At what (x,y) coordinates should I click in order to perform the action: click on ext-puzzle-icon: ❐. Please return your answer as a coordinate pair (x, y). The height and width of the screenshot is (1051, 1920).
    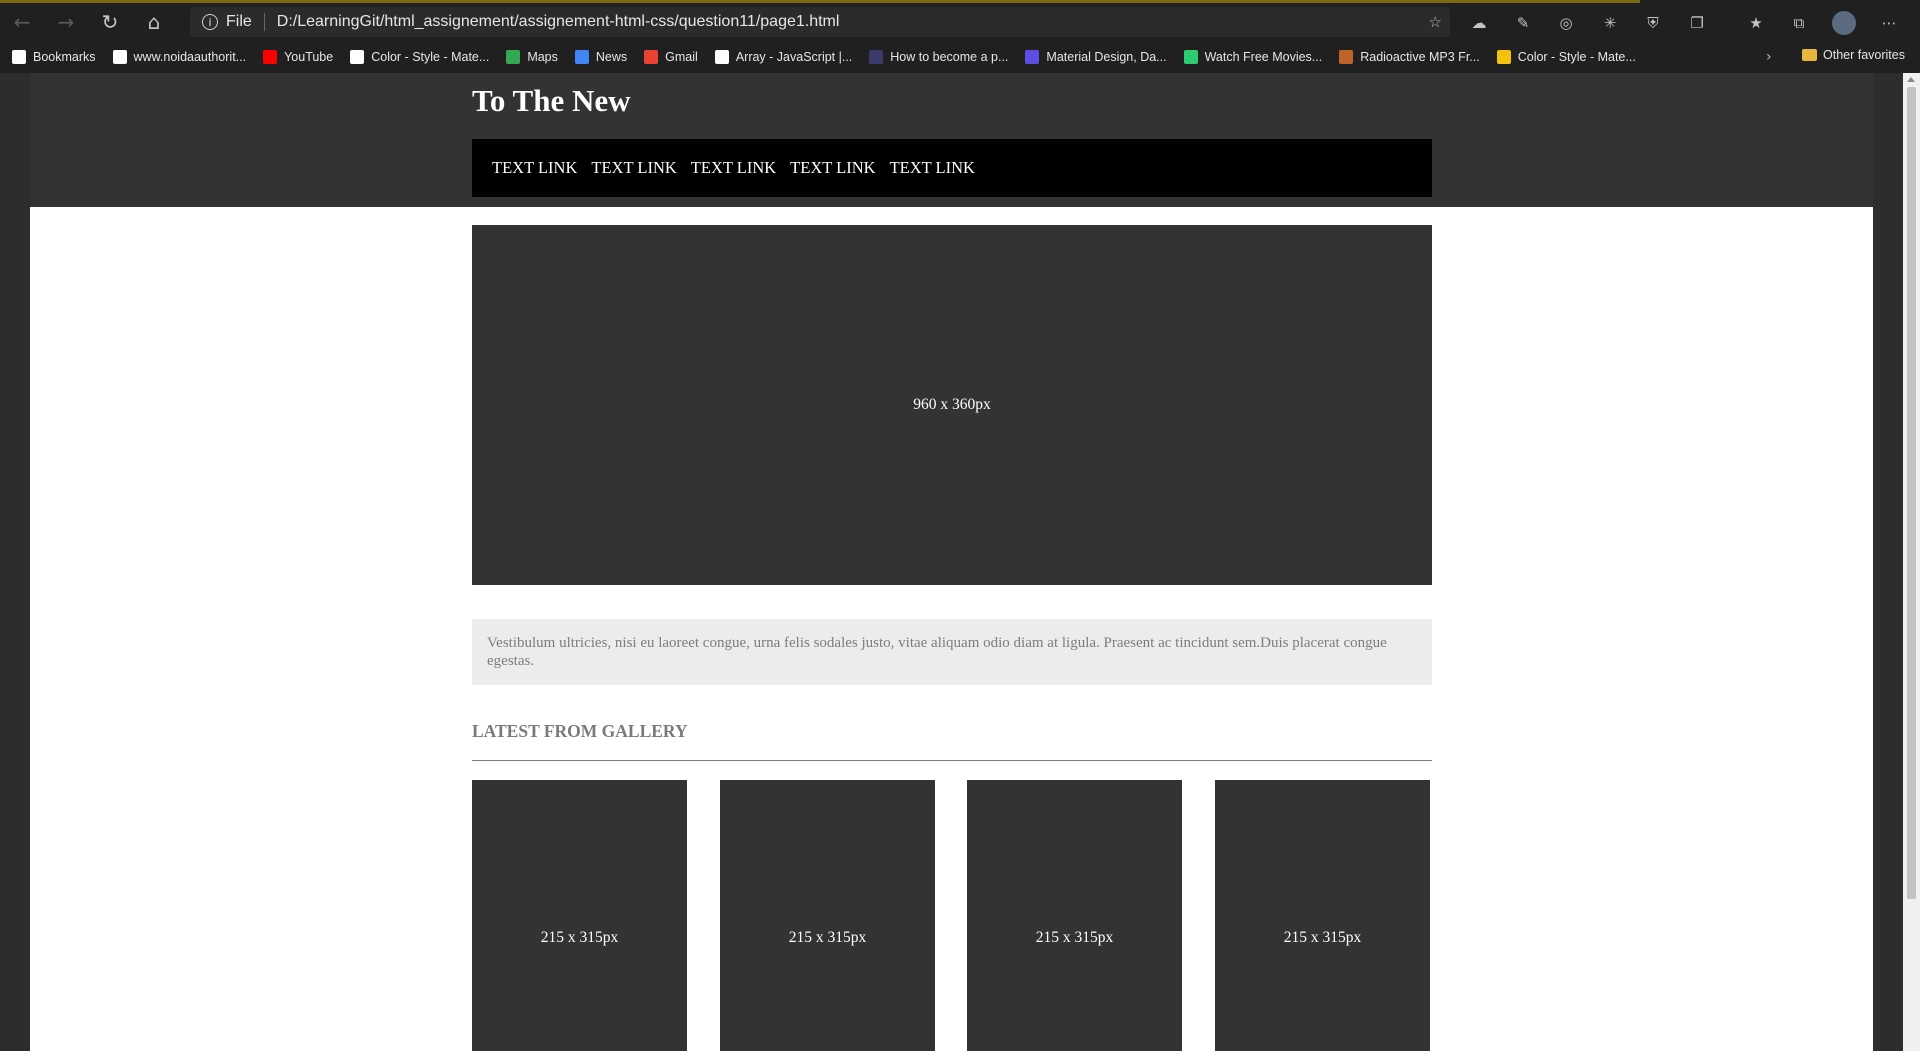
    Looking at the image, I should click on (1697, 23).